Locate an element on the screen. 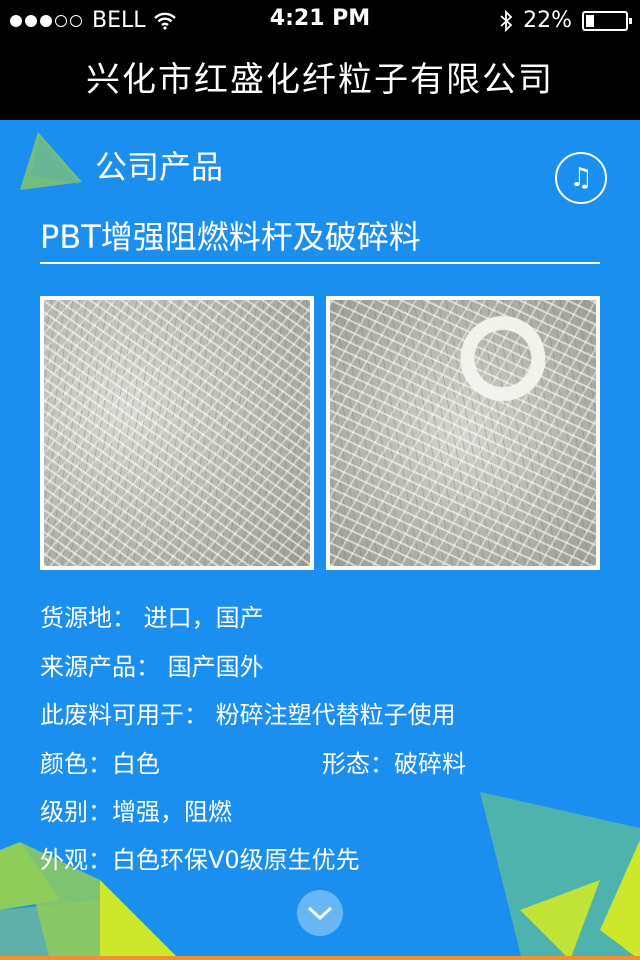 The image size is (640, 960). detail-source: 来源产品： 国产国外 is located at coordinates (152, 667).